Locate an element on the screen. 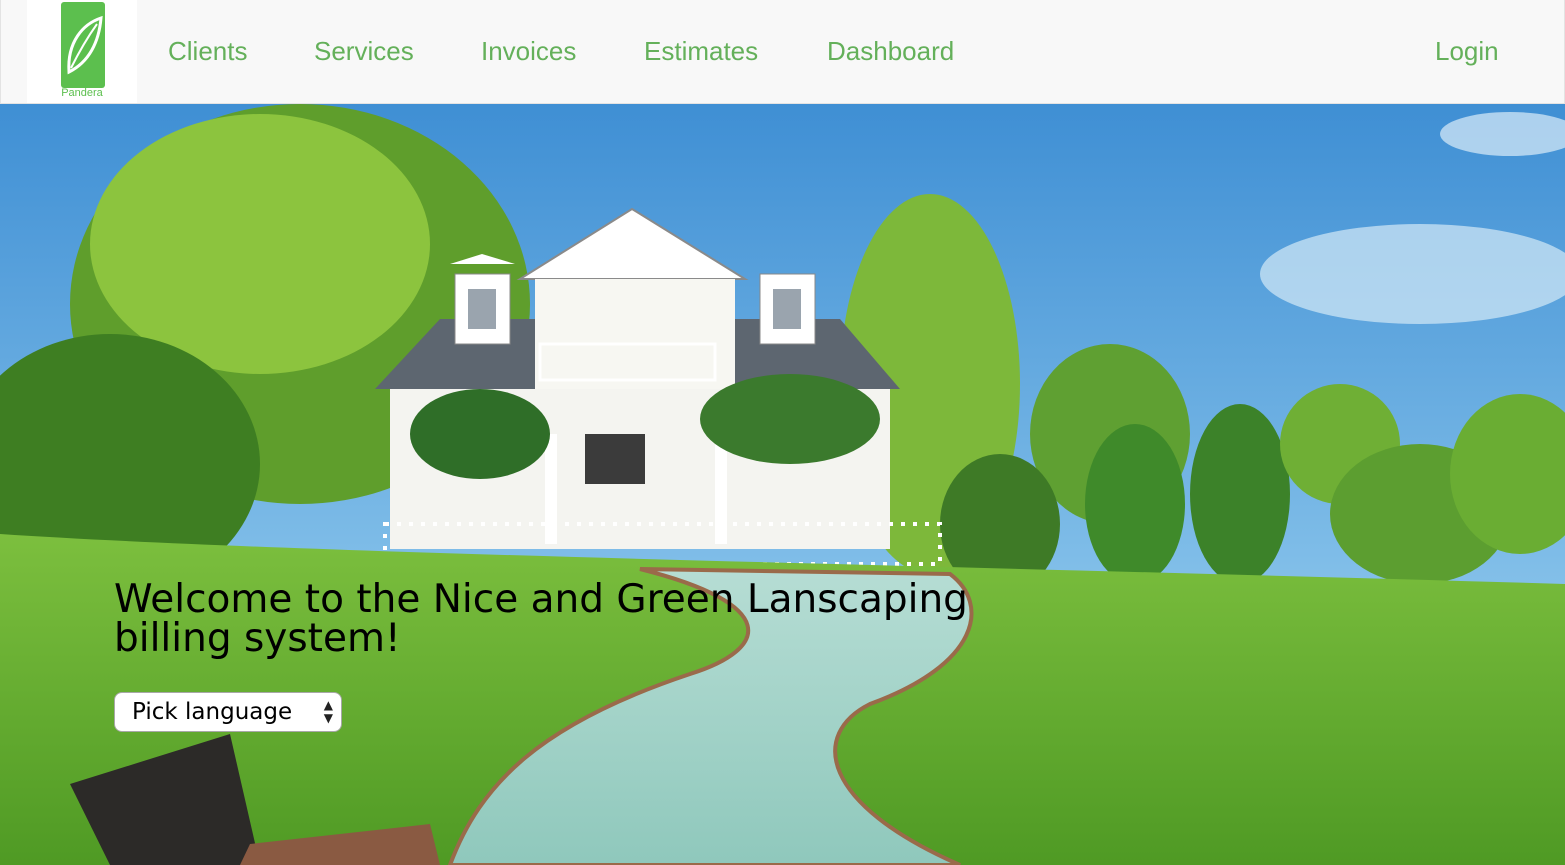 The image size is (1565, 865). nav-link-clients: Clients is located at coordinates (207, 51).